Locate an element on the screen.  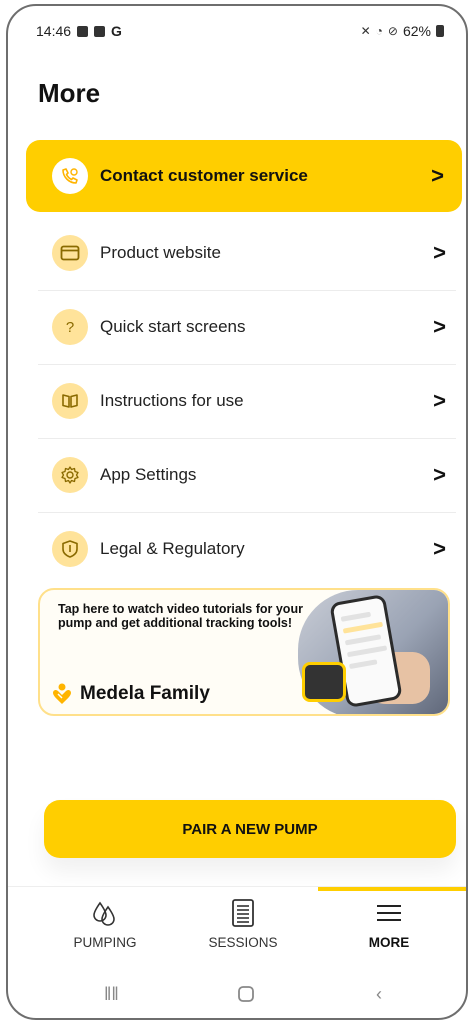
battery-icon is located at coordinates (440, 31).